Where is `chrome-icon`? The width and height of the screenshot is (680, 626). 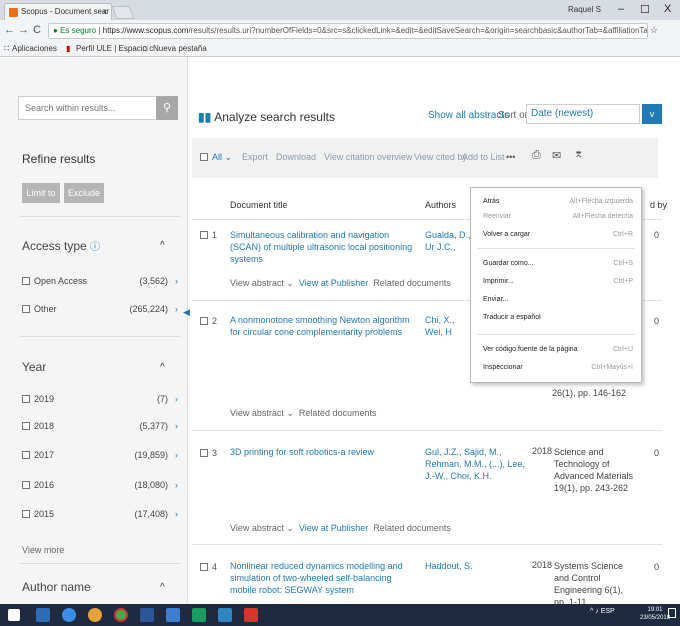 chrome-icon is located at coordinates (121, 615).